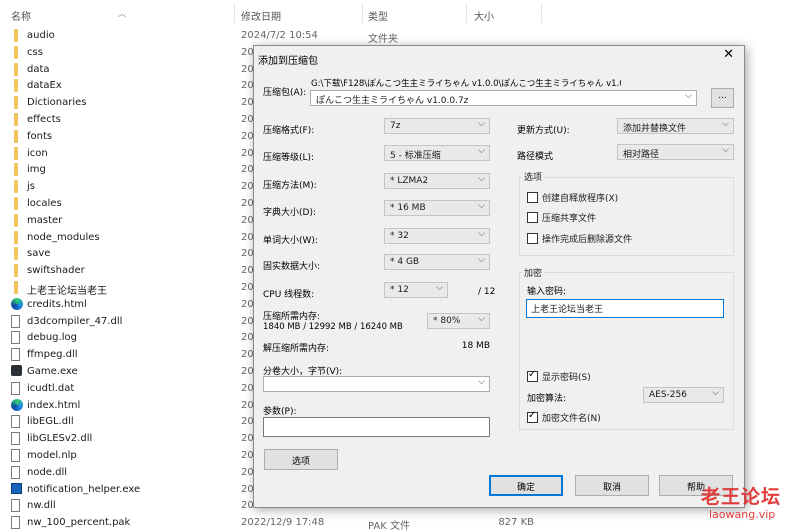  I want to click on file-row: audio 2024/7/2 10:54 文件夹, so click(280, 36).